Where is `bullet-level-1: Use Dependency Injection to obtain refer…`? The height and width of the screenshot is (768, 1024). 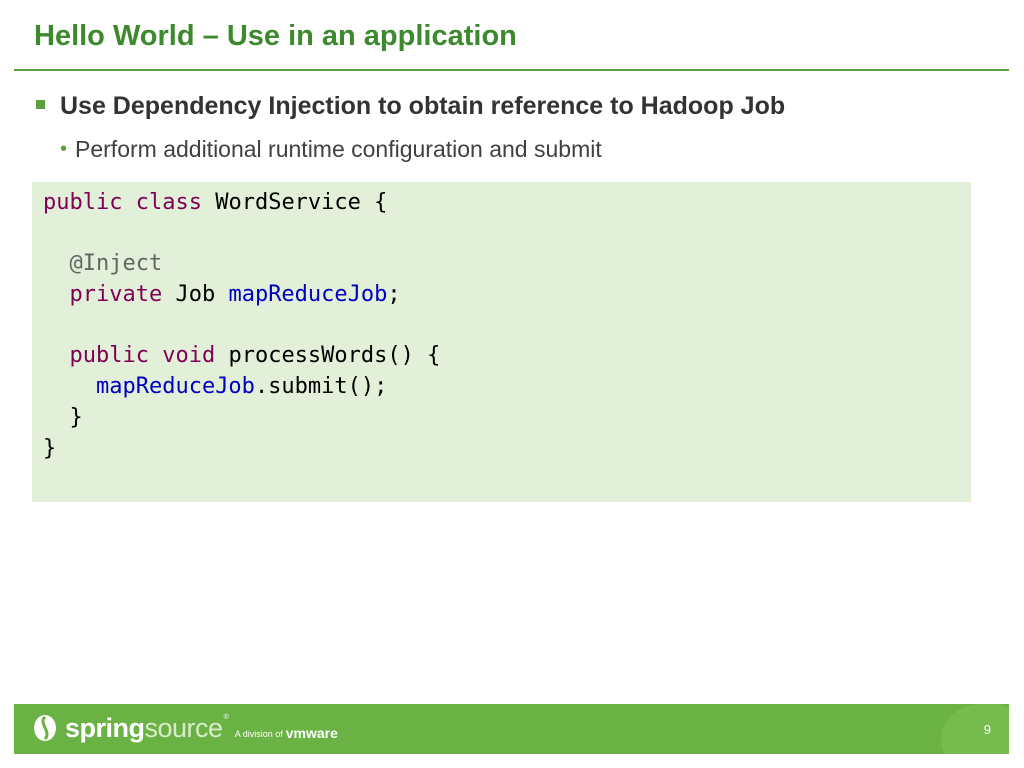
bullet-level-1: Use Dependency Injection to obtain refer… is located at coordinates (410, 106).